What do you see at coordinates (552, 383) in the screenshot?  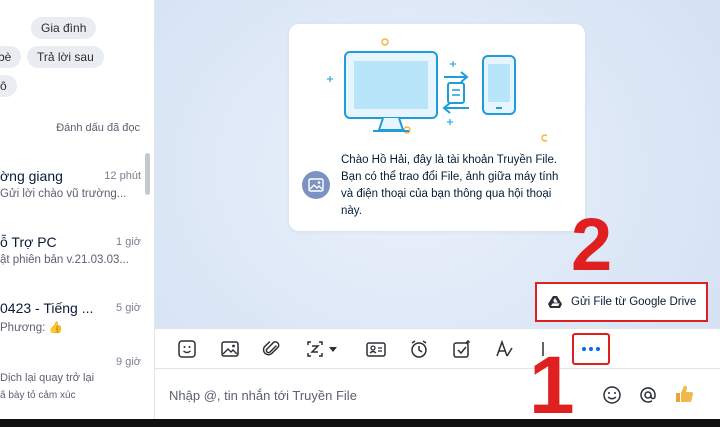 I see `annotation-step-1: 1` at bounding box center [552, 383].